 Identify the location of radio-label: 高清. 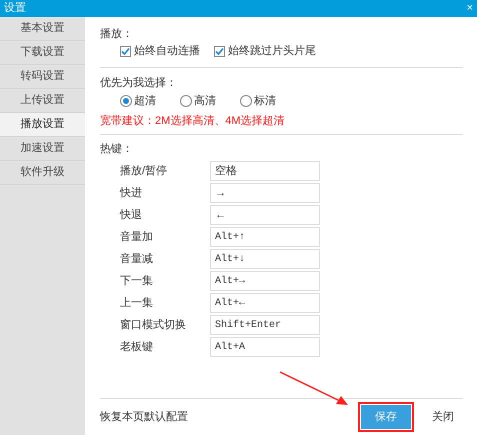
(205, 101).